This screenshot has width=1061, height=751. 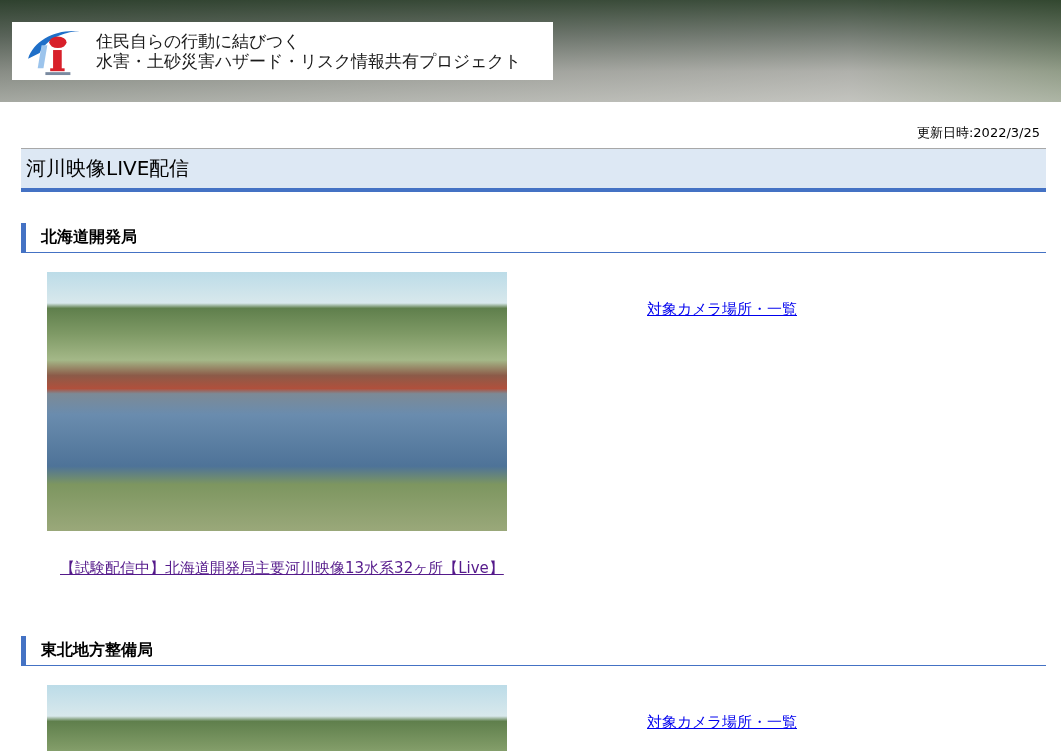 I want to click on site-title: 住民自らの行動に結びつく, so click(x=198, y=41).